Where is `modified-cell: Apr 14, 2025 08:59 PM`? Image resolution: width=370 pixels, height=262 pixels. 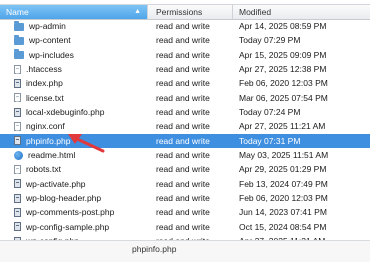
modified-cell: Apr 14, 2025 08:59 PM is located at coordinates (283, 26).